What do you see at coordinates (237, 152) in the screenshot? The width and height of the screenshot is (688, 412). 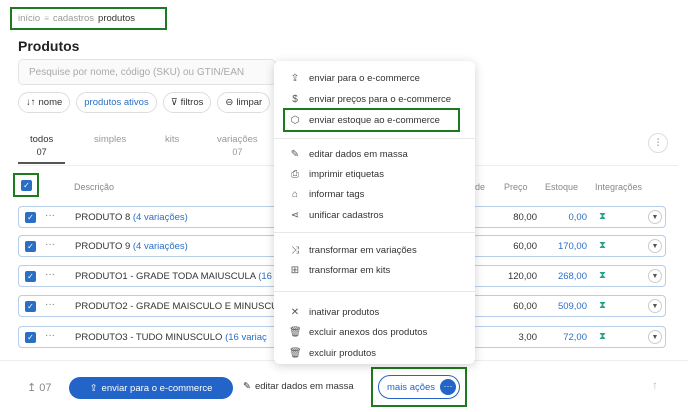 I see `tab-variacoes-count: 07` at bounding box center [237, 152].